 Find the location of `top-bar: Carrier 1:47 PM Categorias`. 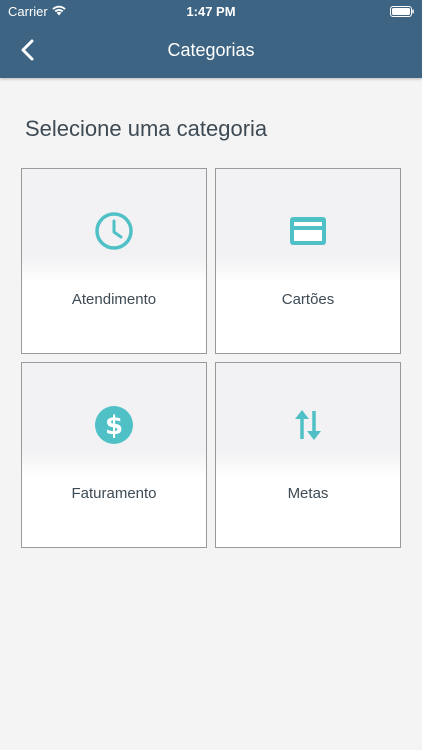

top-bar: Carrier 1:47 PM Categorias is located at coordinates (211, 39).